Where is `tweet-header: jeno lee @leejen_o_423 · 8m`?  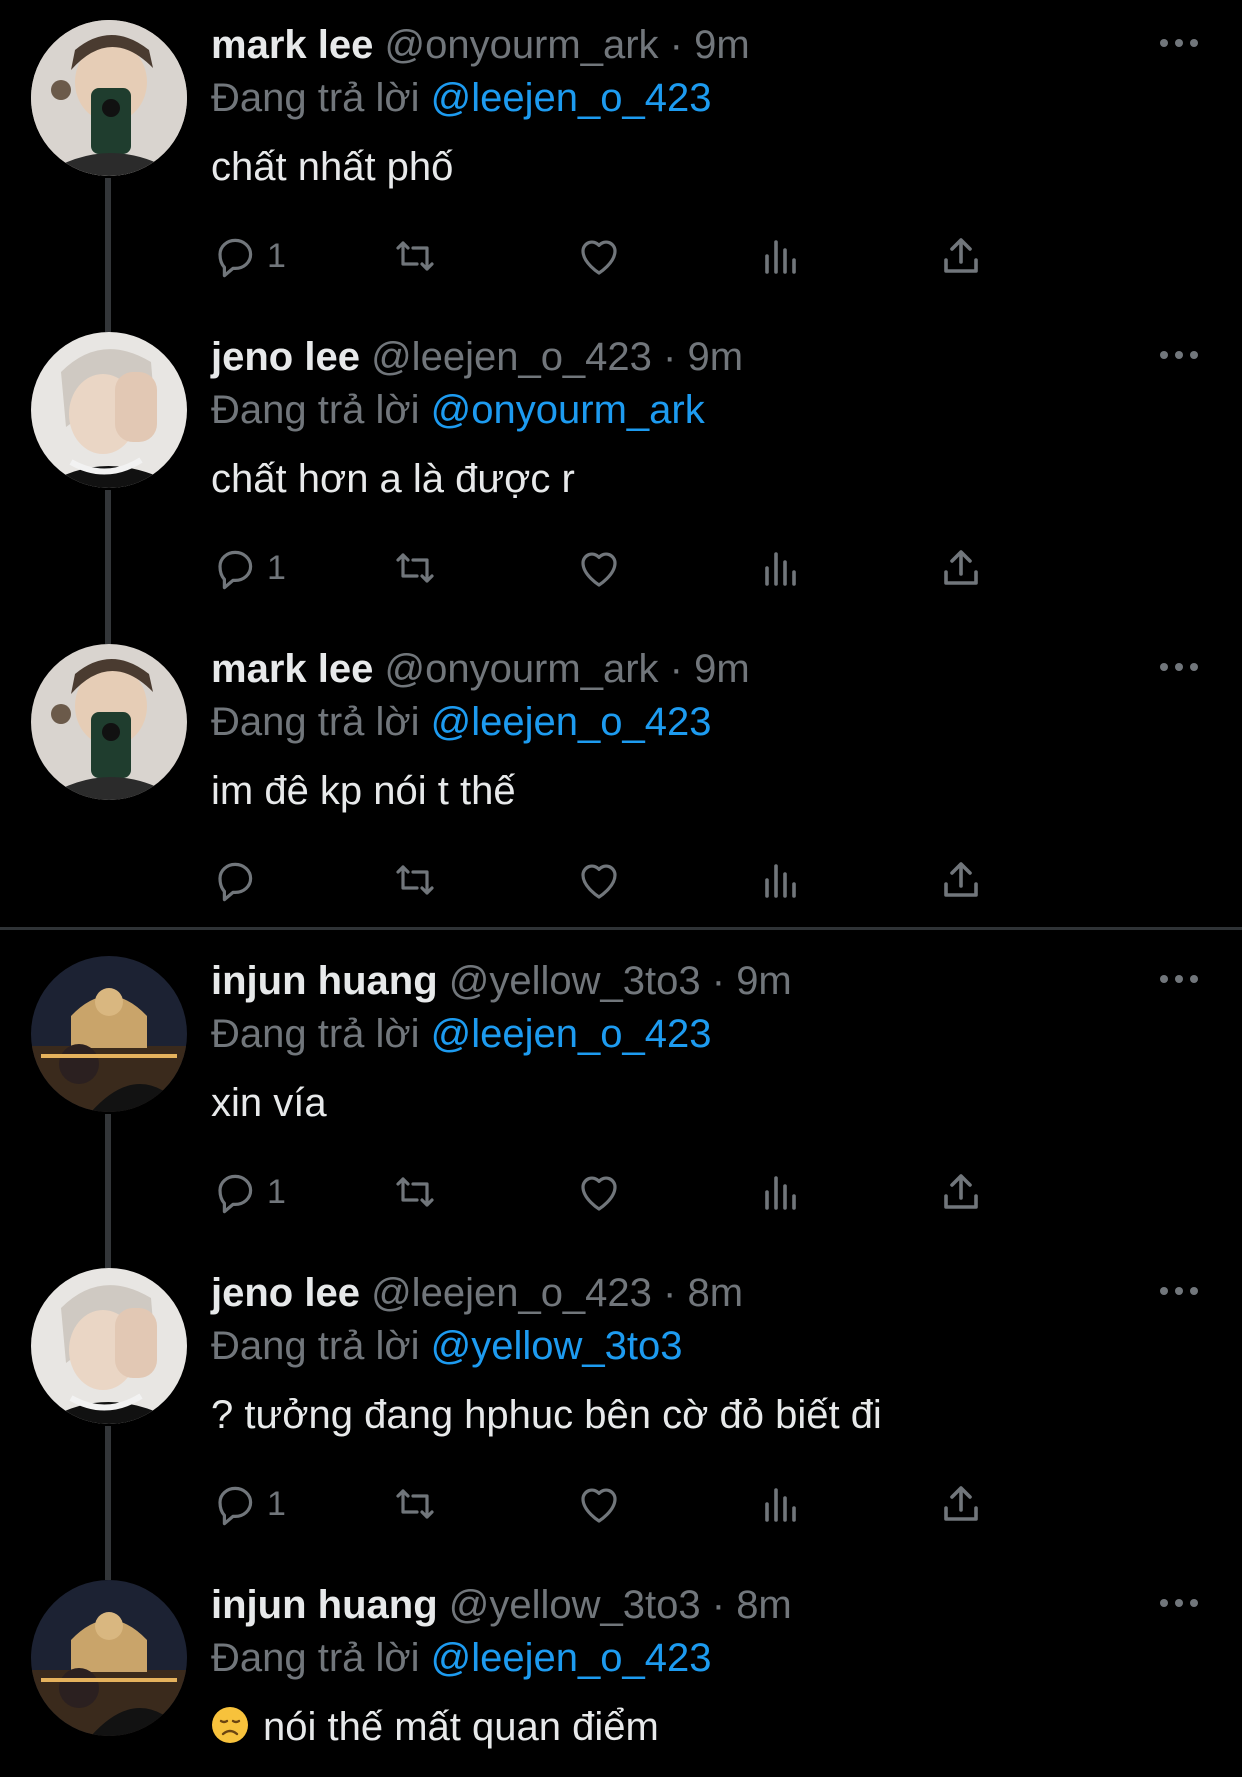
tweet-header: jeno lee @leejen_o_423 · 8m is located at coordinates (477, 1293).